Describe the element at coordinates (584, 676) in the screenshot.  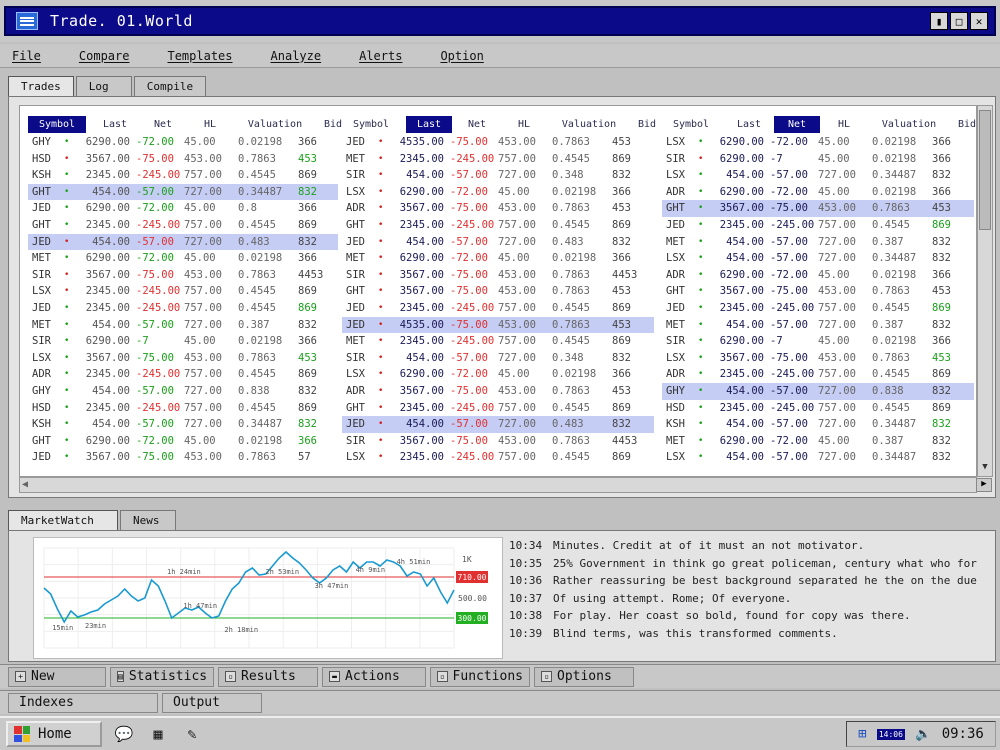
I see `options-button: ▫ Options` at that location.